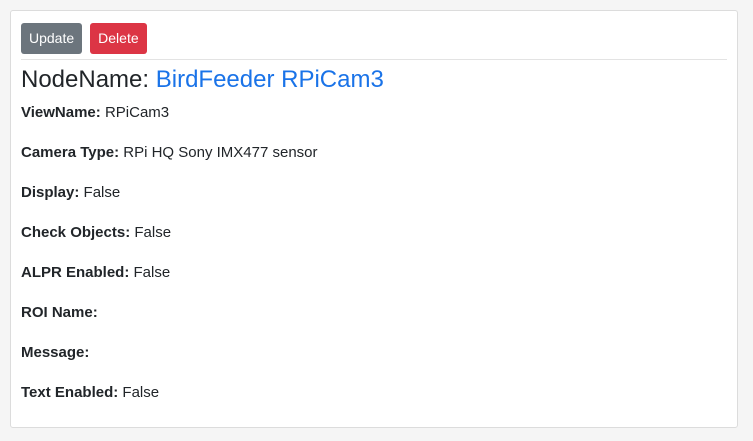 Image resolution: width=753 pixels, height=441 pixels. Describe the element at coordinates (220, 152) in the screenshot. I see `field-value: RPi HQ Sony IMX477 sensor` at that location.